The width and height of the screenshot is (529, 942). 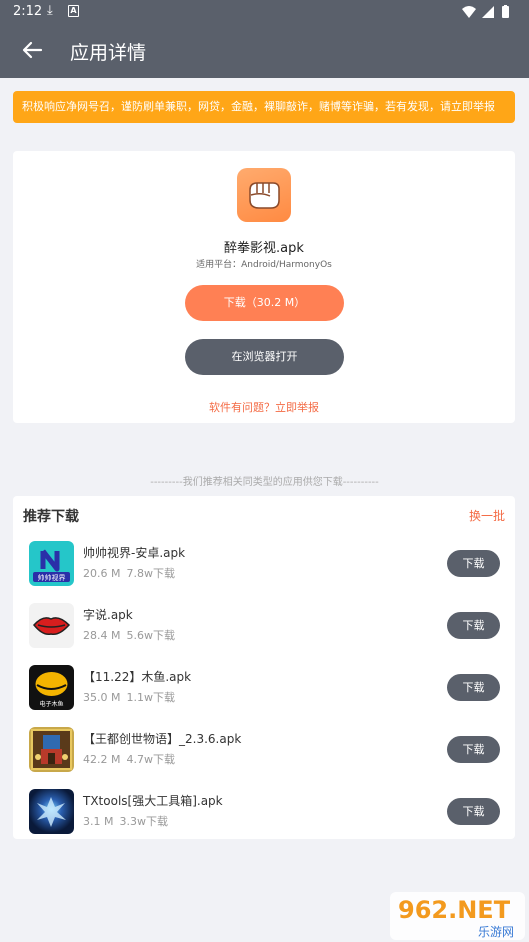 I want to click on app-bar: 应用详情, so click(x=264, y=51).